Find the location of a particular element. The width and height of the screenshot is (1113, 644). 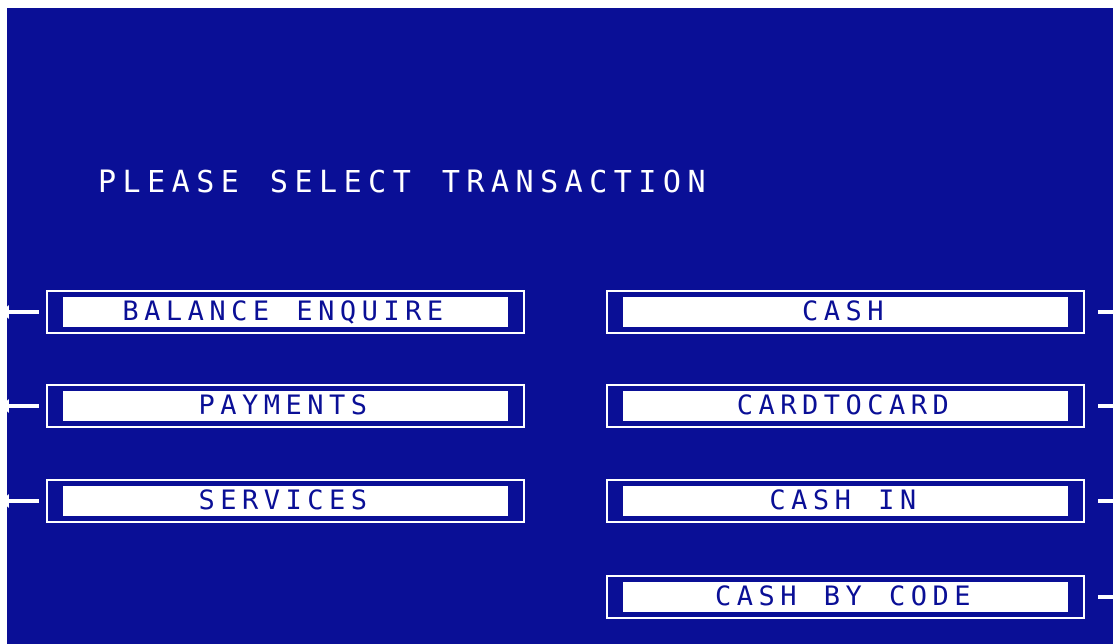

button-label: CARDTOCARD is located at coordinates (845, 406).